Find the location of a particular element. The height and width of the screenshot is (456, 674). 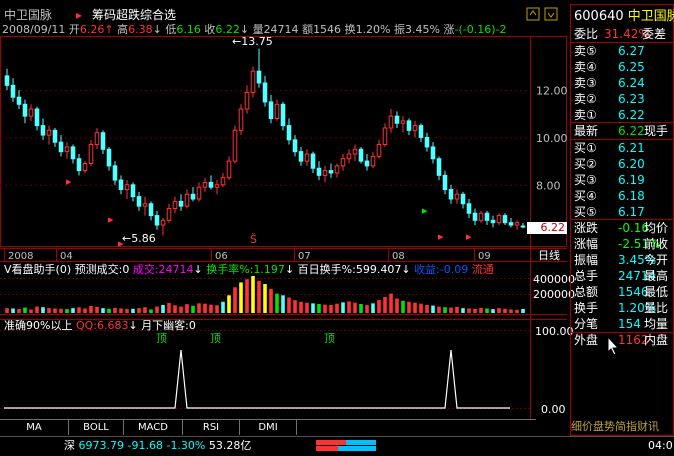

expand-icon is located at coordinates (551, 13).